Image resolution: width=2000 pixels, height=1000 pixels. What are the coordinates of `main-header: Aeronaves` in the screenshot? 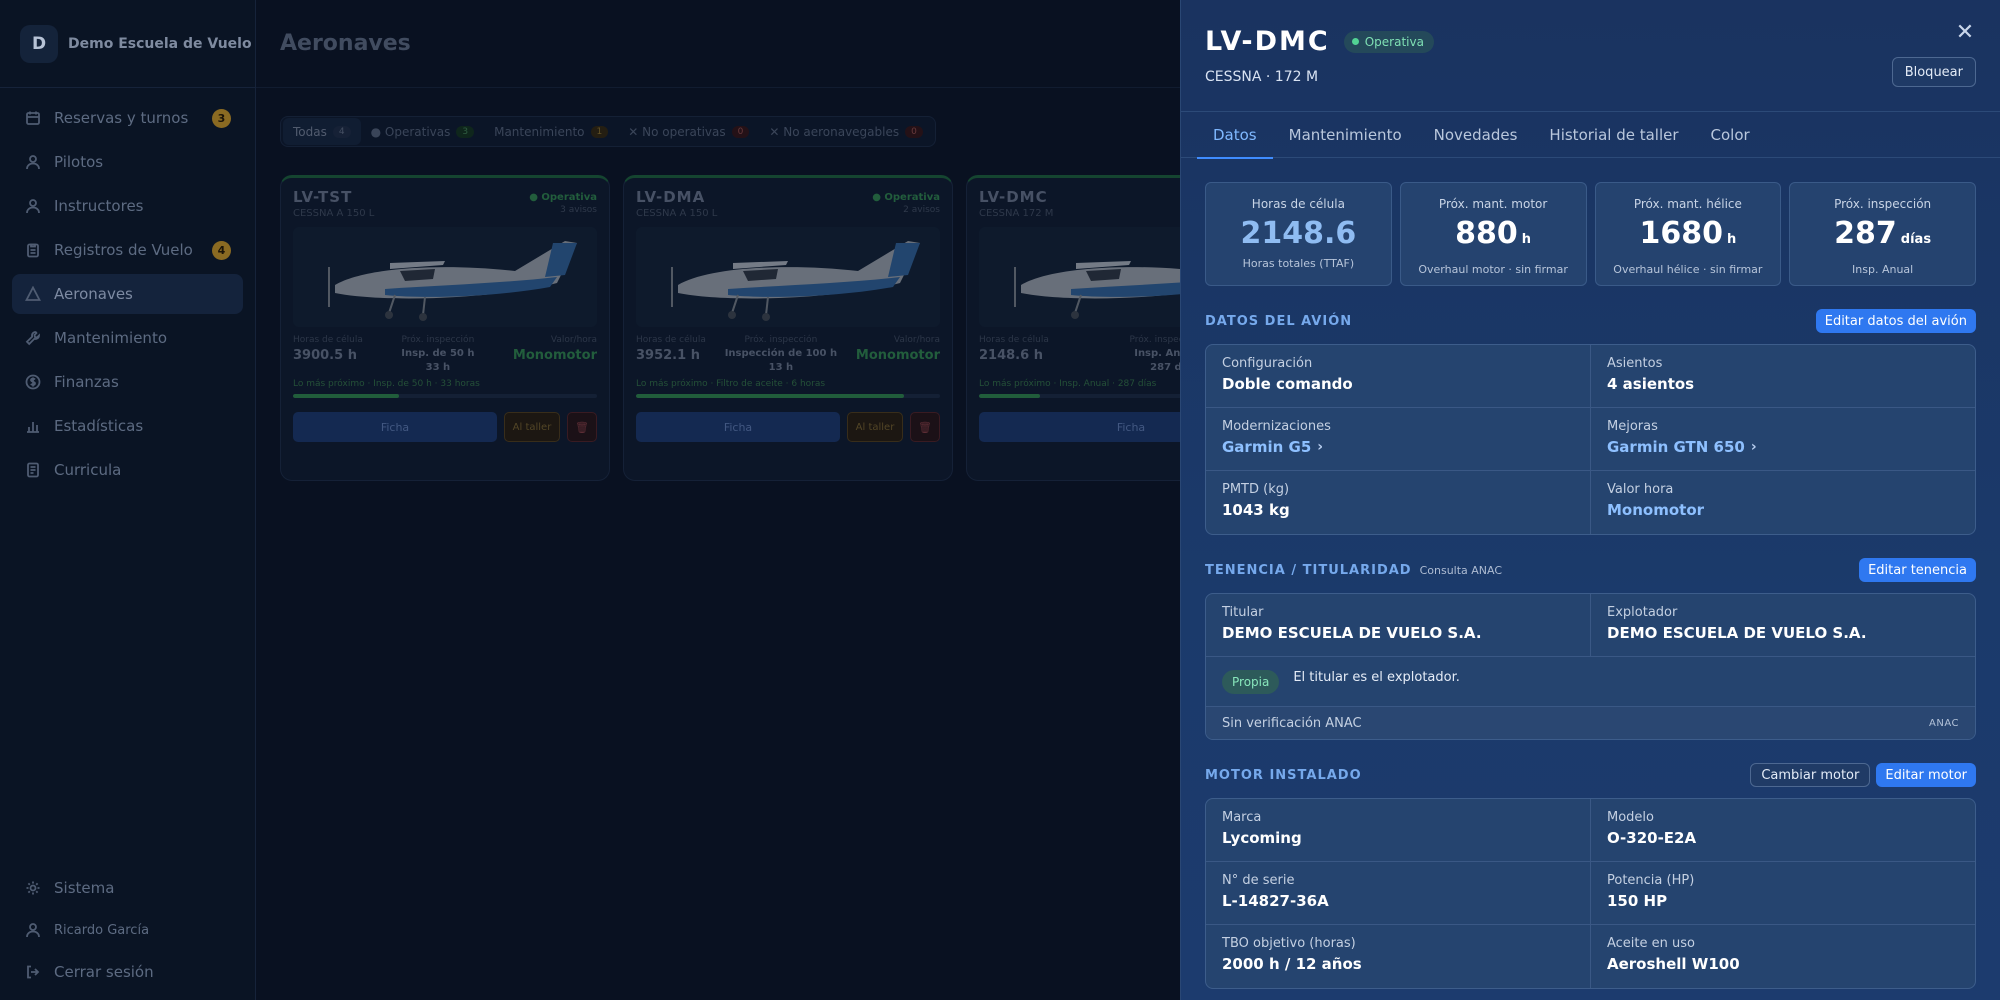 It's located at (718, 44).